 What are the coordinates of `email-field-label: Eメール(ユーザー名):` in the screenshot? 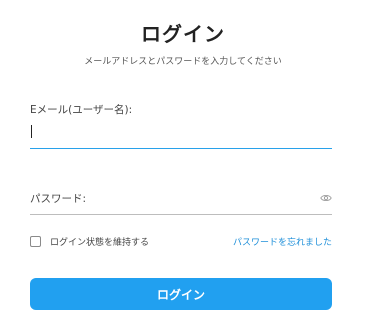 It's located at (81, 110).